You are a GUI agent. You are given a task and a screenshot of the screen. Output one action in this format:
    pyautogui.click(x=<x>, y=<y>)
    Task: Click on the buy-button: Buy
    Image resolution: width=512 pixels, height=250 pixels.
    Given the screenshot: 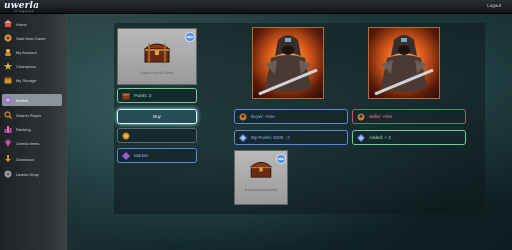 What is the action you would take?
    pyautogui.click(x=157, y=116)
    